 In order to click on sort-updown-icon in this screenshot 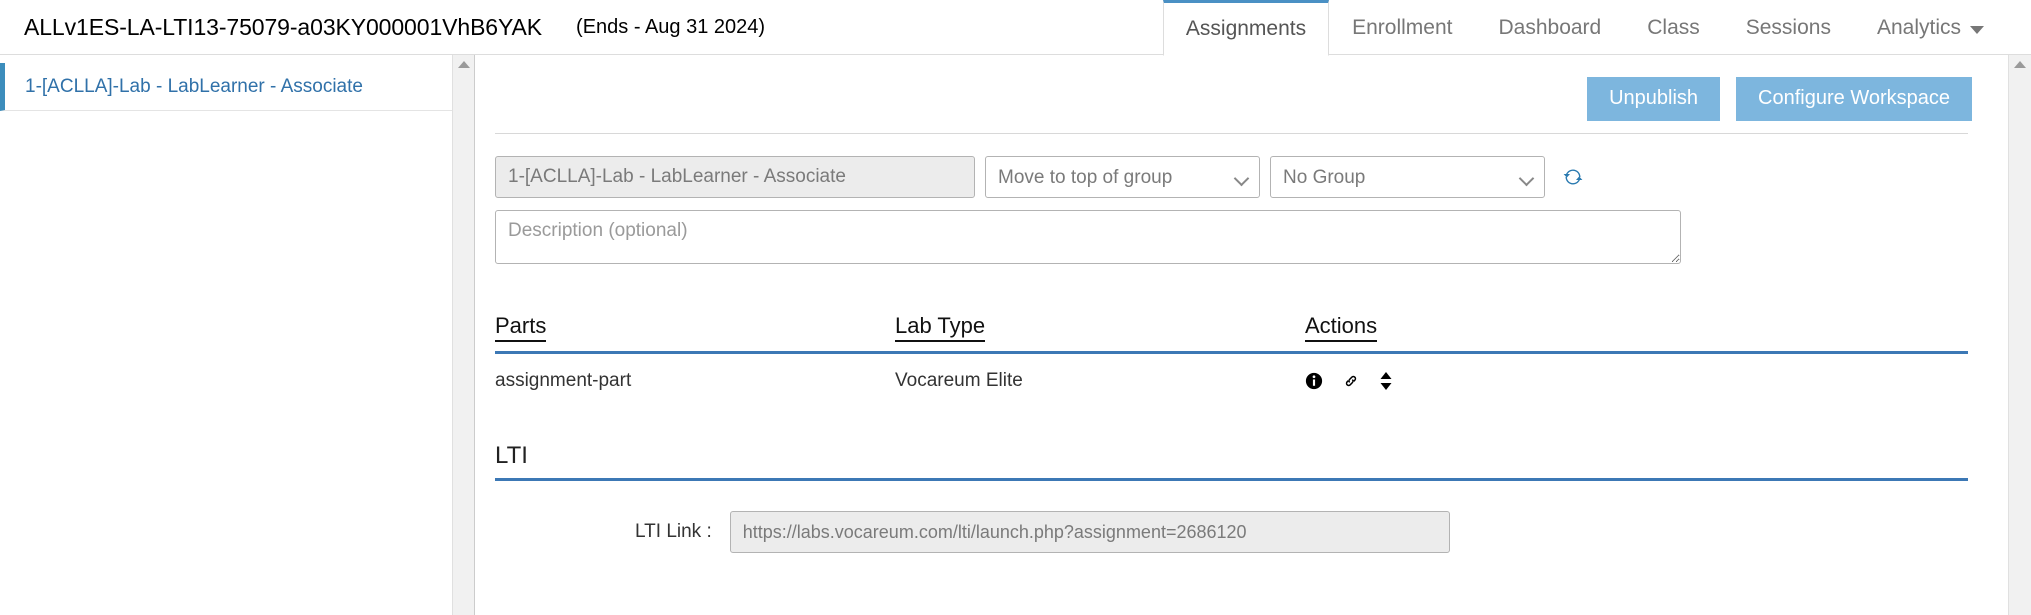, I will do `click(1386, 381)`.